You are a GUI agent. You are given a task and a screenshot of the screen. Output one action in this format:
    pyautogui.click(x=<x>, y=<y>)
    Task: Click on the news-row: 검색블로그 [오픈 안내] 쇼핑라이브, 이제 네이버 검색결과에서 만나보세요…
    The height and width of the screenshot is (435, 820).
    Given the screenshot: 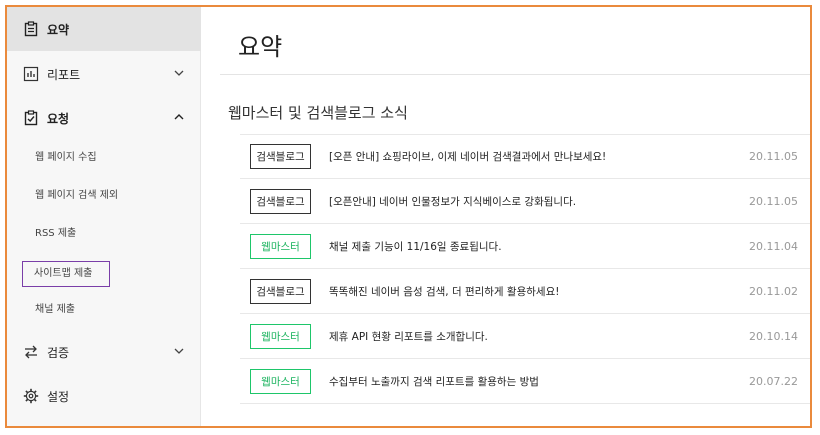 What is the action you would take?
    pyautogui.click(x=525, y=156)
    